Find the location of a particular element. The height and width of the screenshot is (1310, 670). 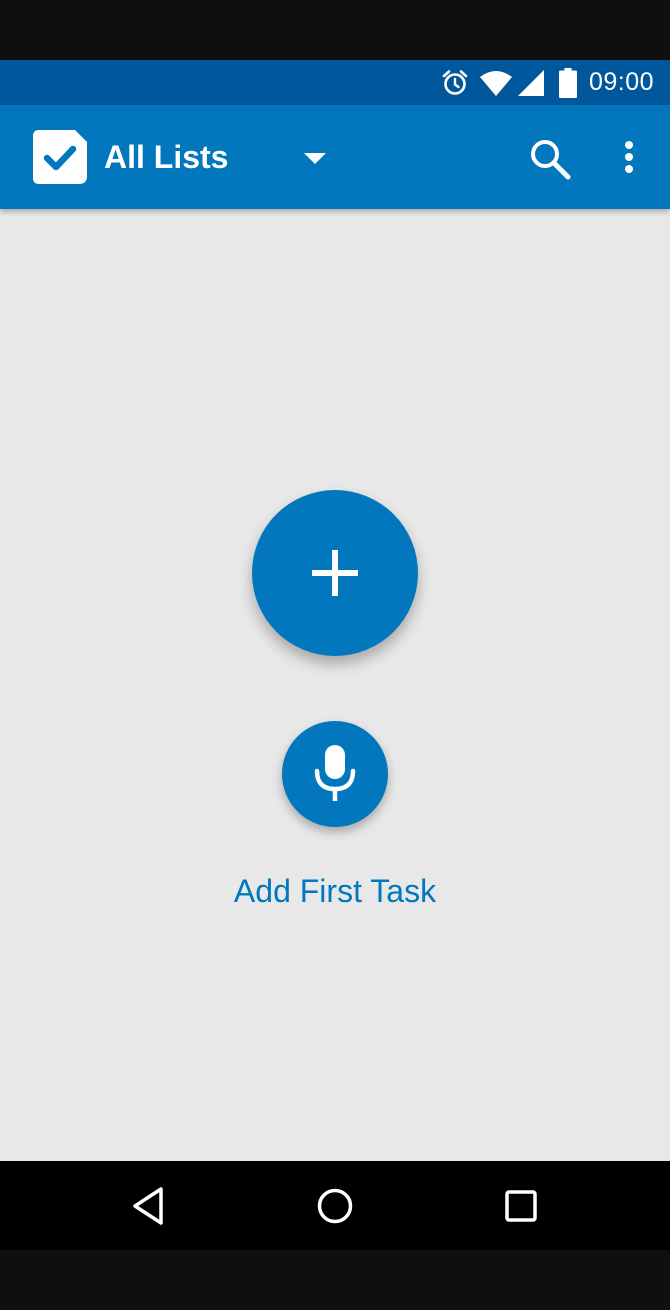

list-selector-dropdown: All Lists is located at coordinates (219, 157).